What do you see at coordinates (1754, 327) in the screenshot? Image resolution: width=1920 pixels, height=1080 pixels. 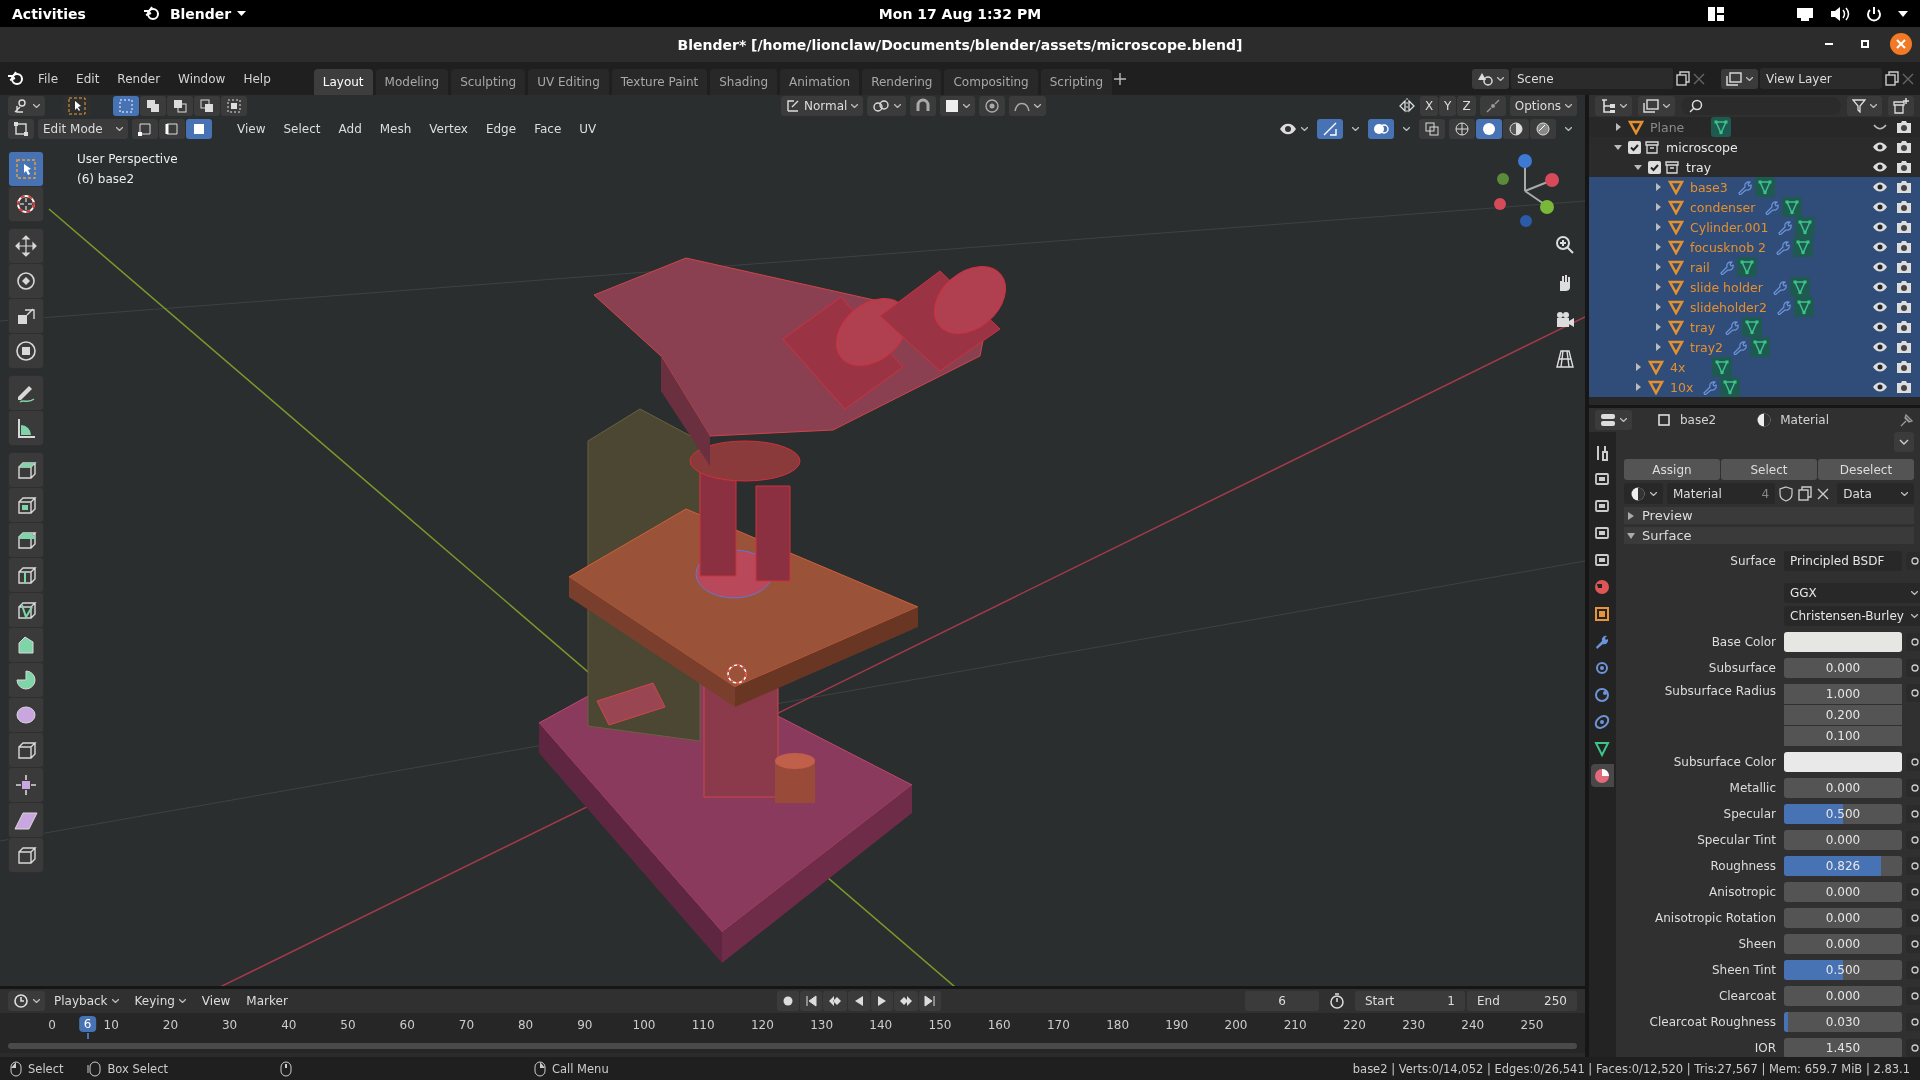 I see `outliner-row: tray` at bounding box center [1754, 327].